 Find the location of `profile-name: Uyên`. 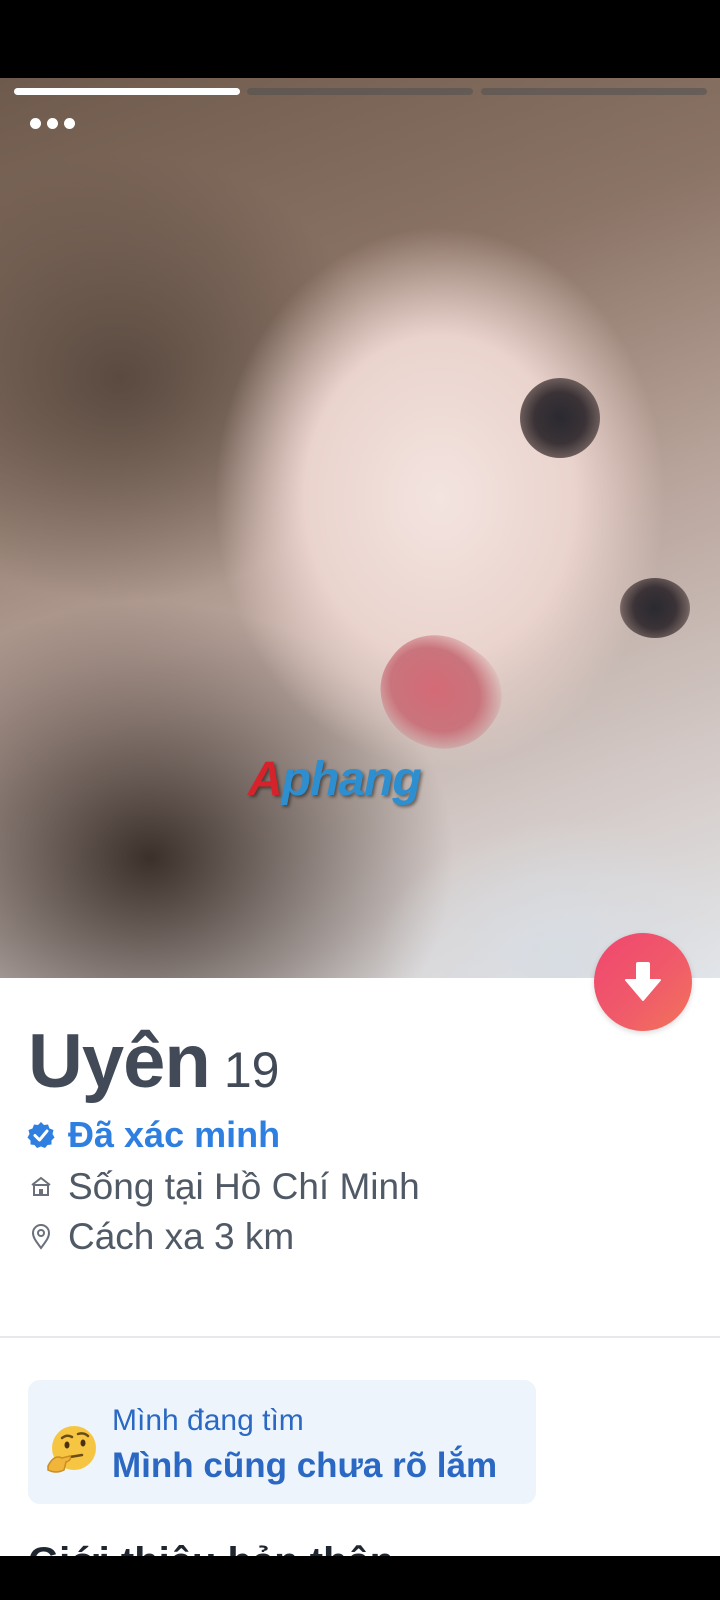

profile-name: Uyên is located at coordinates (119, 1061).